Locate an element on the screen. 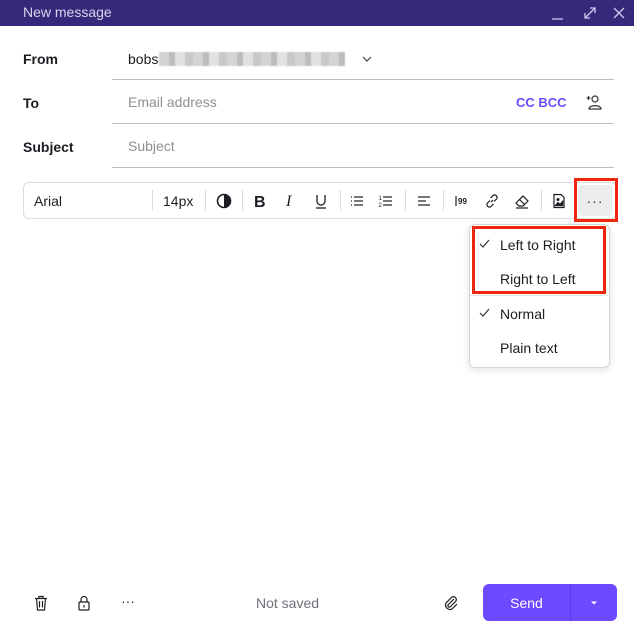 The height and width of the screenshot is (633, 634). attachment-icon is located at coordinates (451, 603).